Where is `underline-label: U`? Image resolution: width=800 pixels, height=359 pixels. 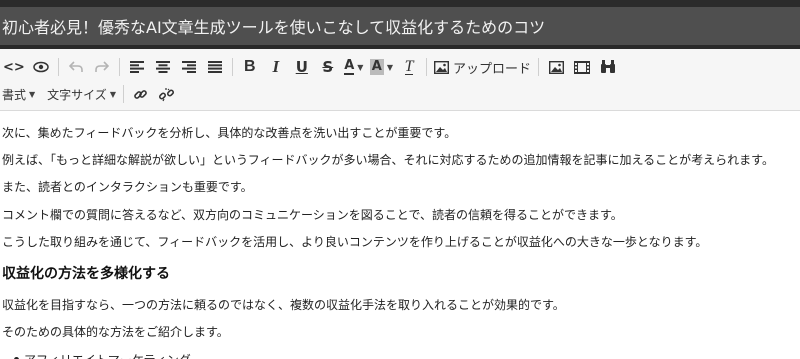
underline-label: U is located at coordinates (301, 67).